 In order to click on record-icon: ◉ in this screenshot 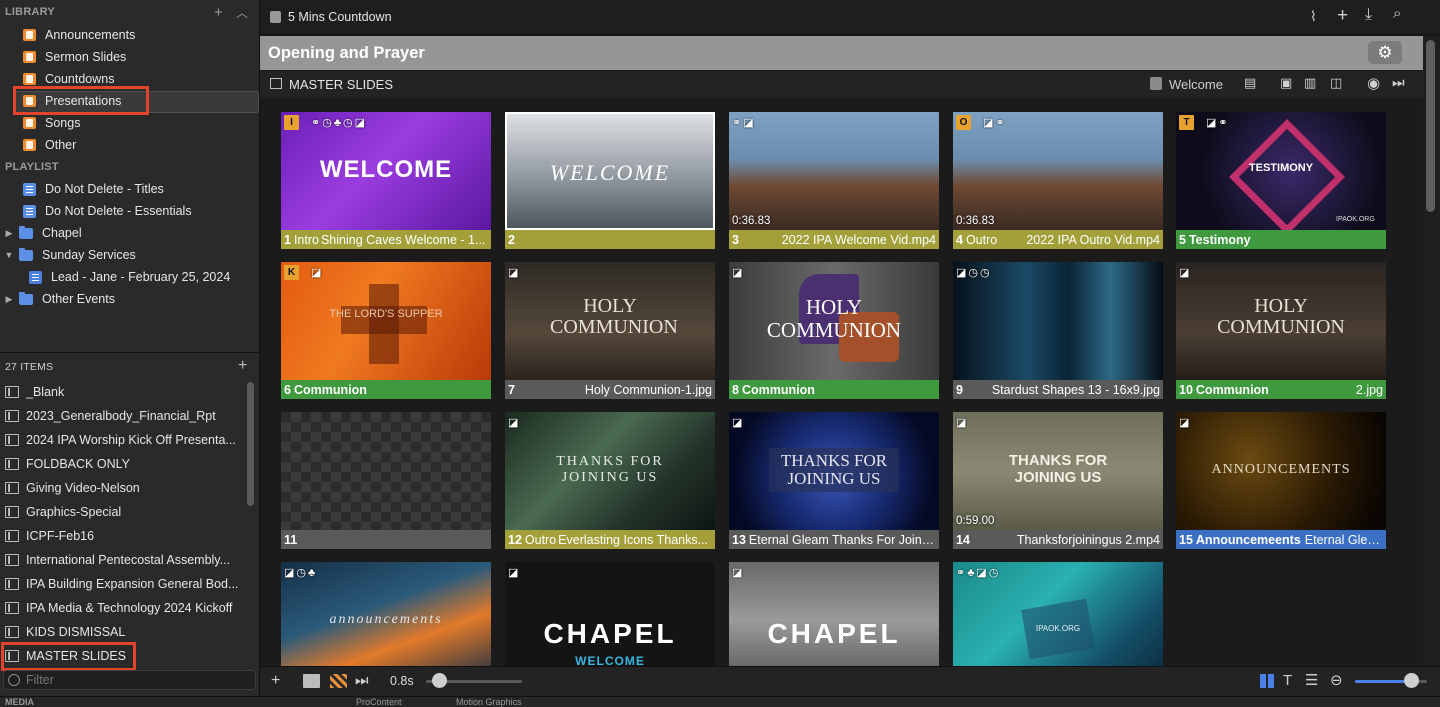, I will do `click(1373, 83)`.